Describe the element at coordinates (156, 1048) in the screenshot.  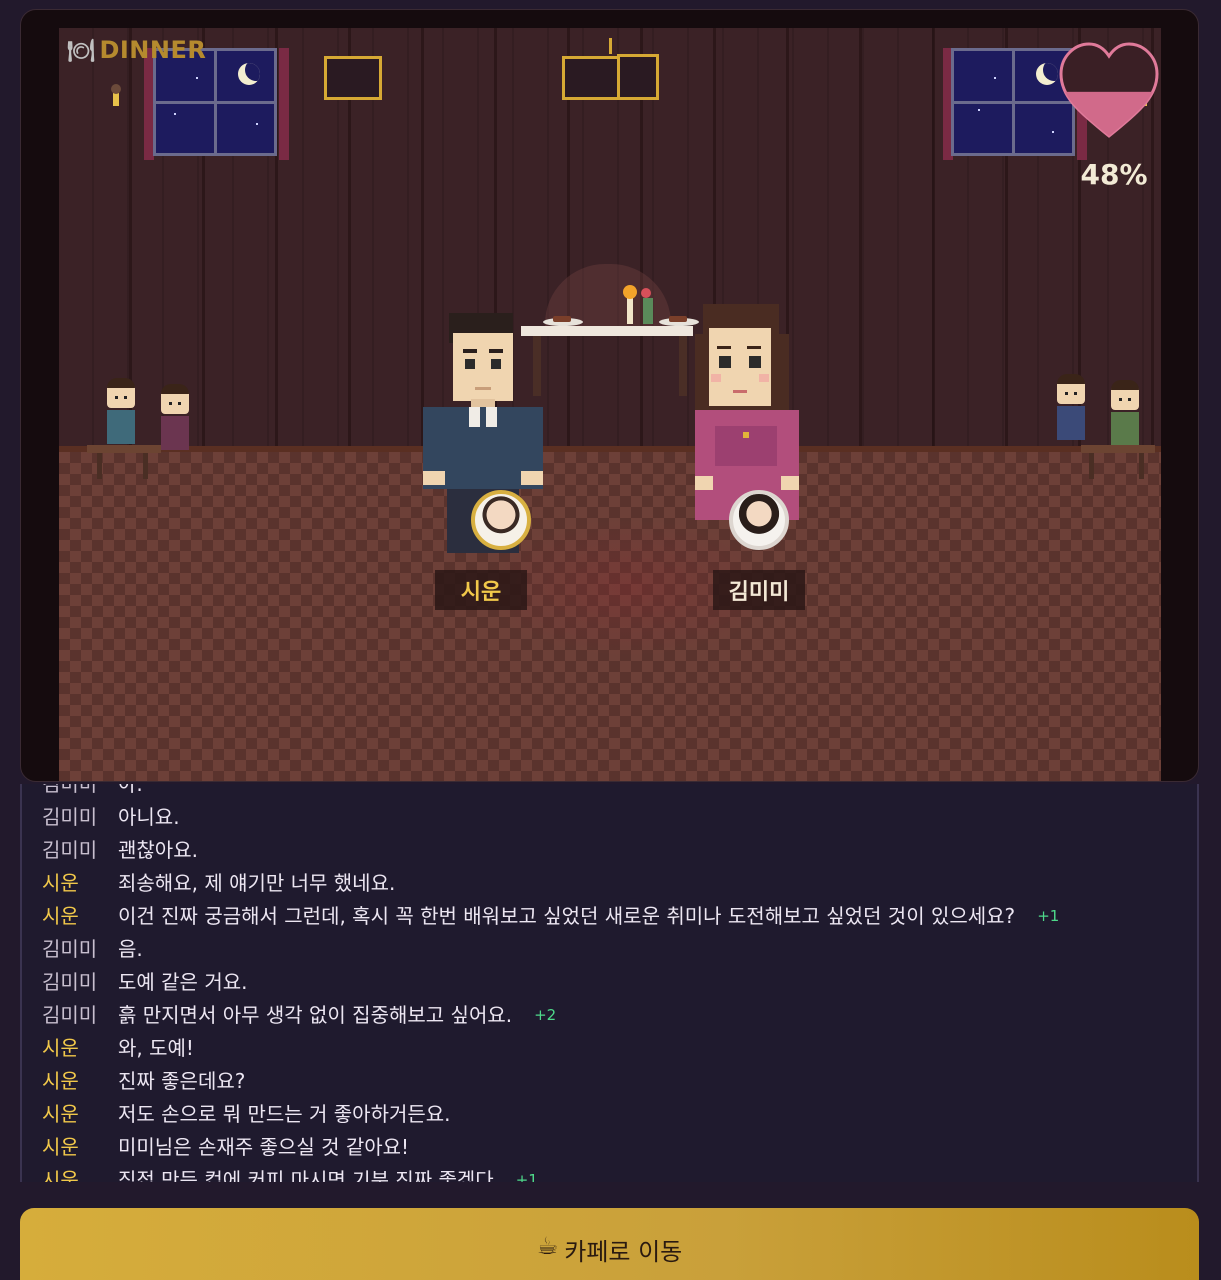
I see `chat-text: 와, 도예!` at that location.